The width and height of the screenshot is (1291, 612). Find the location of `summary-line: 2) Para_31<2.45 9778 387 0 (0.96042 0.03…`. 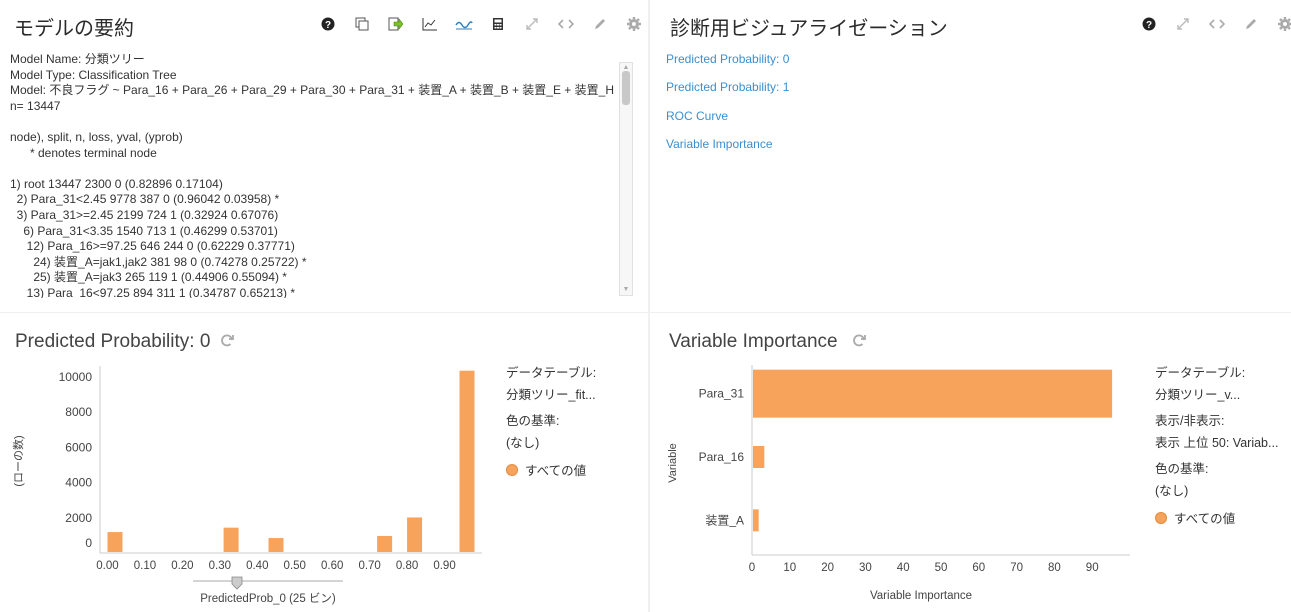

summary-line: 2) Para_31<2.45 9778 387 0 (0.96042 0.03… is located at coordinates (145, 199).